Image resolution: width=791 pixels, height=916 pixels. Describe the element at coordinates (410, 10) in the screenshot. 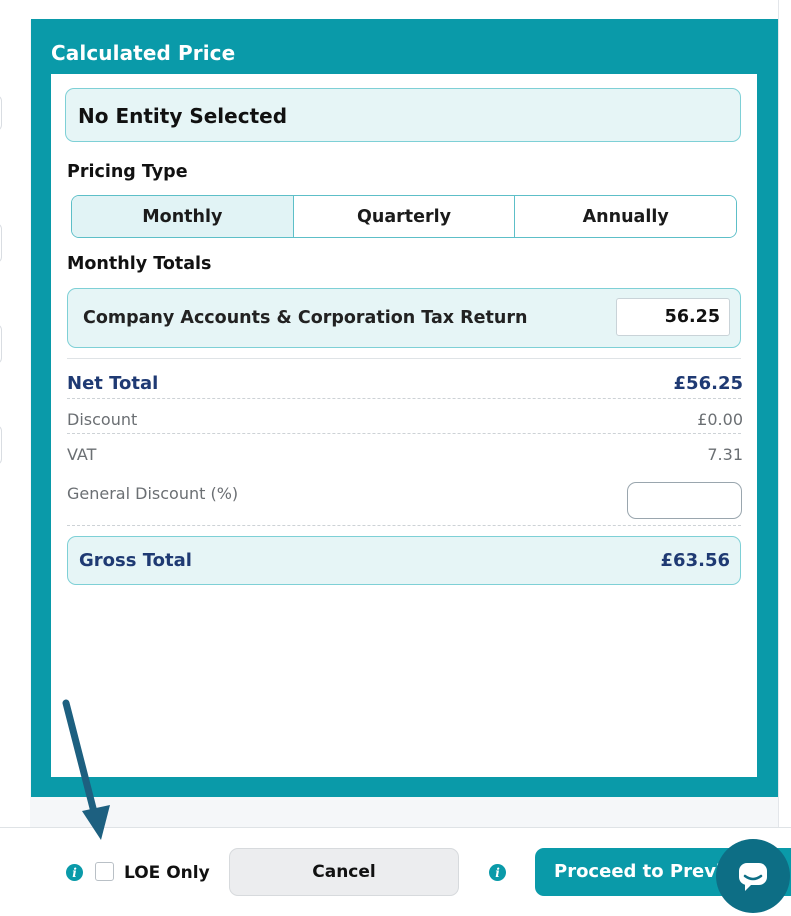

I see `top-strip` at that location.